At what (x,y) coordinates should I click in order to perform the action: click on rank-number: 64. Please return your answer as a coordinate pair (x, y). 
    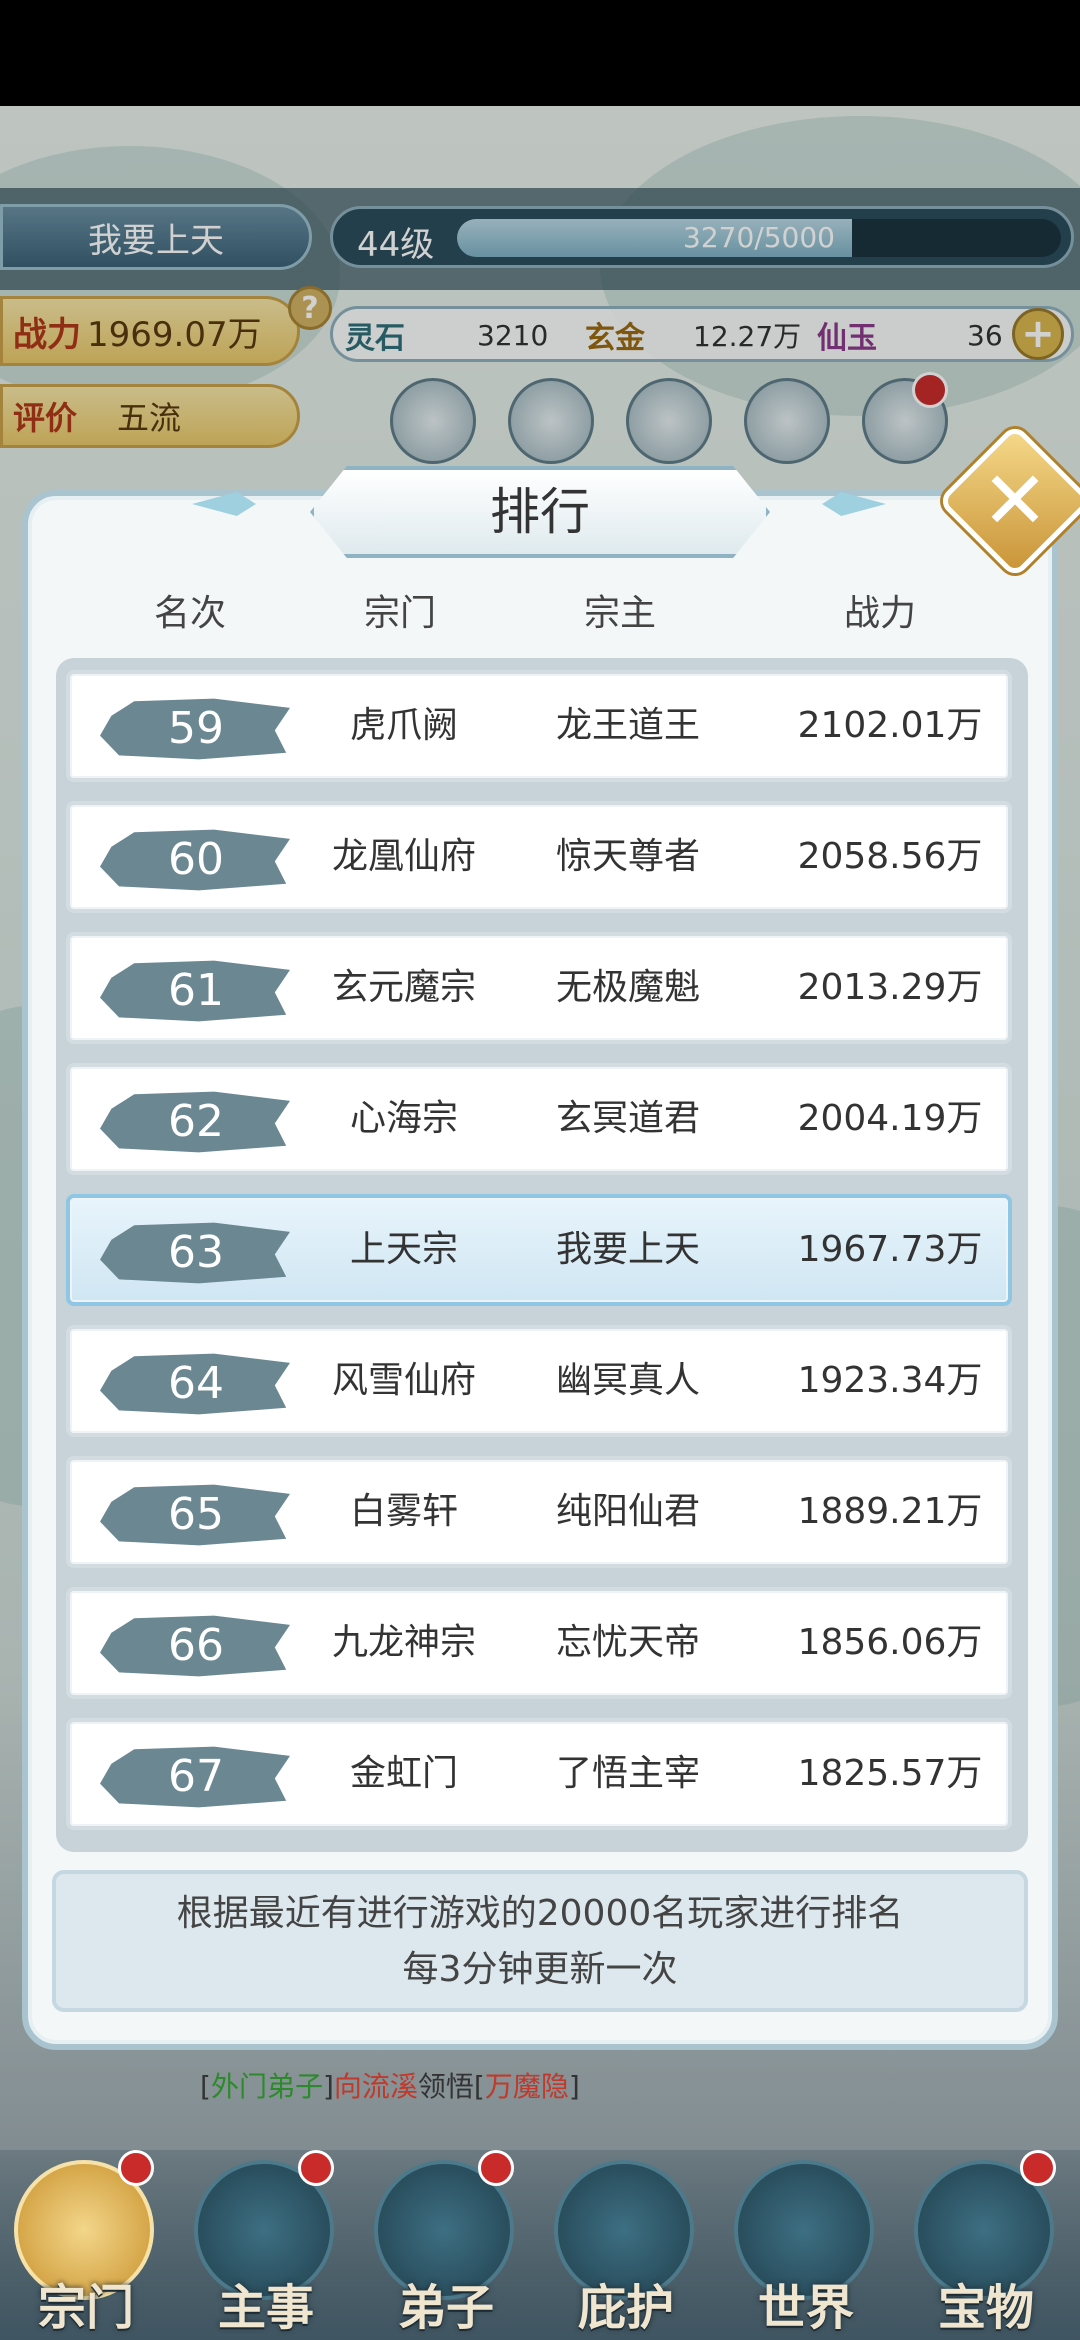
    Looking at the image, I should click on (196, 1383).